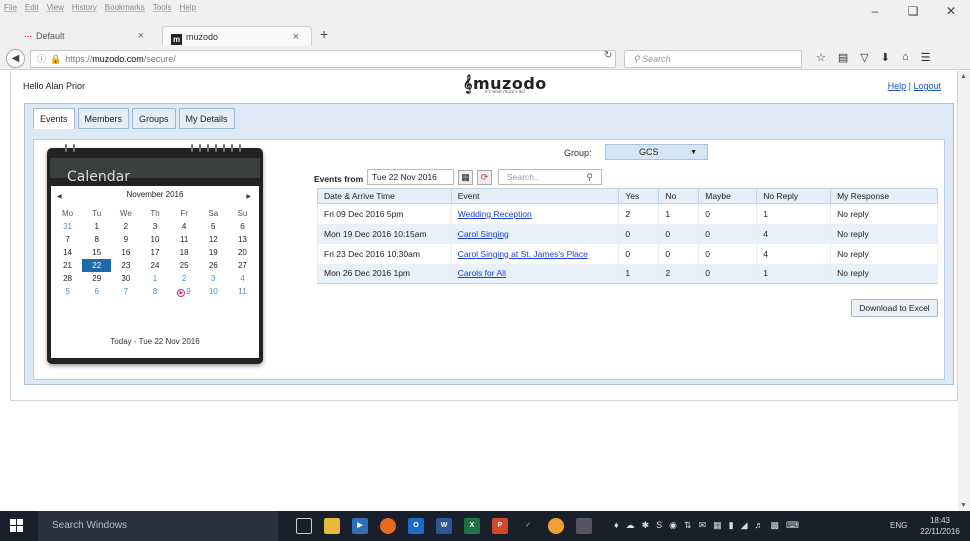 The height and width of the screenshot is (541, 970). What do you see at coordinates (713, 59) in the screenshot?
I see `browser-search-input: ⚲ Search` at bounding box center [713, 59].